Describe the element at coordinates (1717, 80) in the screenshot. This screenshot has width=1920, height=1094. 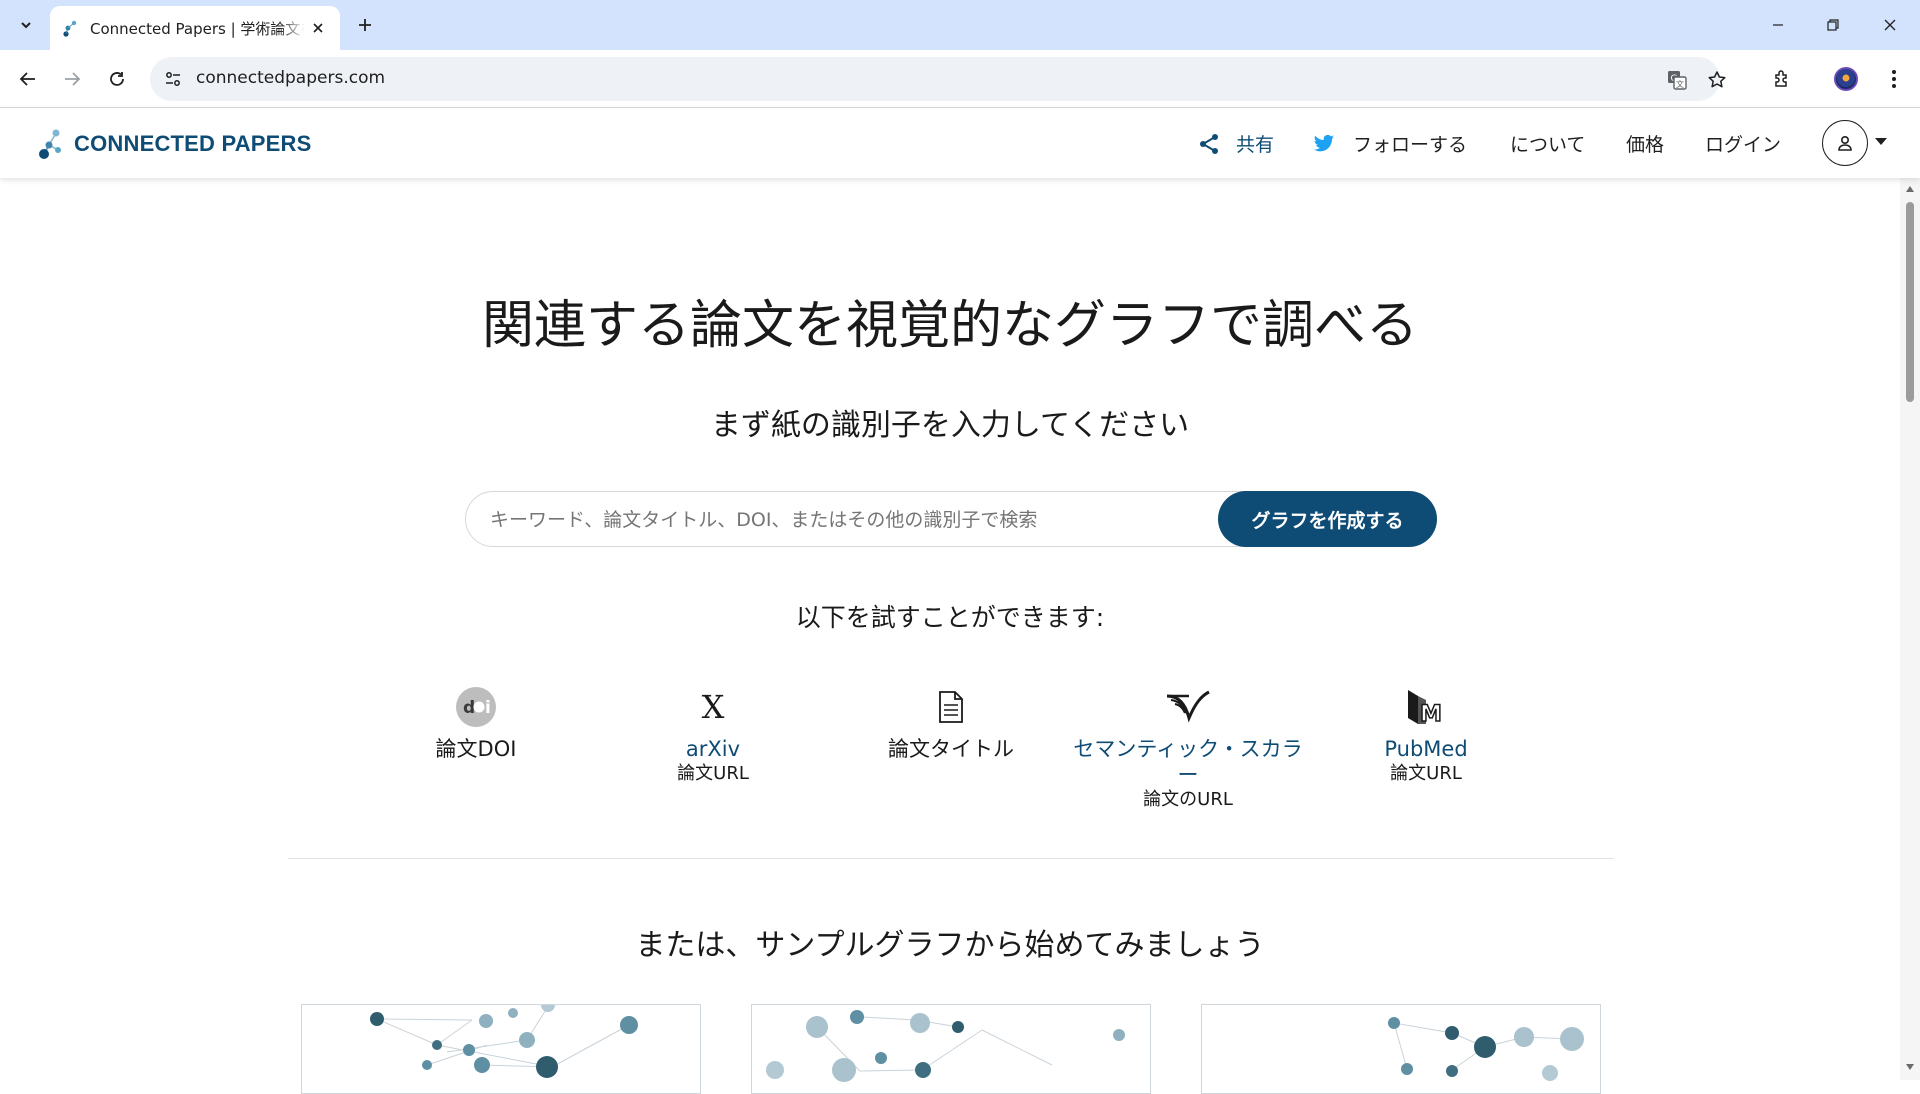
I see `bookmark-star-icon` at that location.